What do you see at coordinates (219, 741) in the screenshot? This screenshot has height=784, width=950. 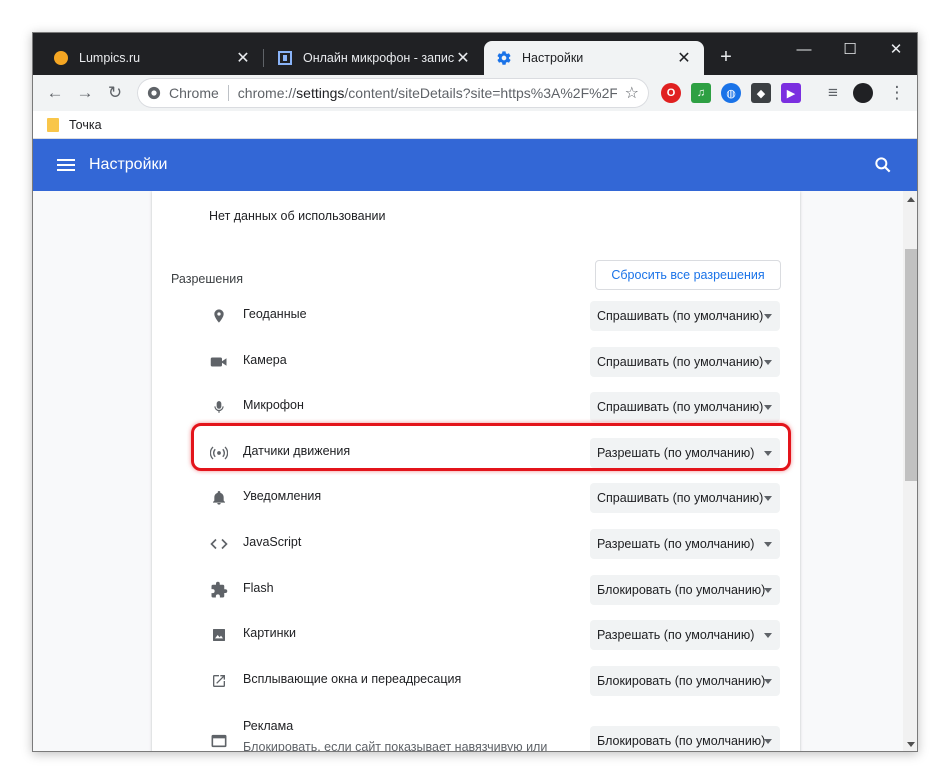 I see `ads-icon` at bounding box center [219, 741].